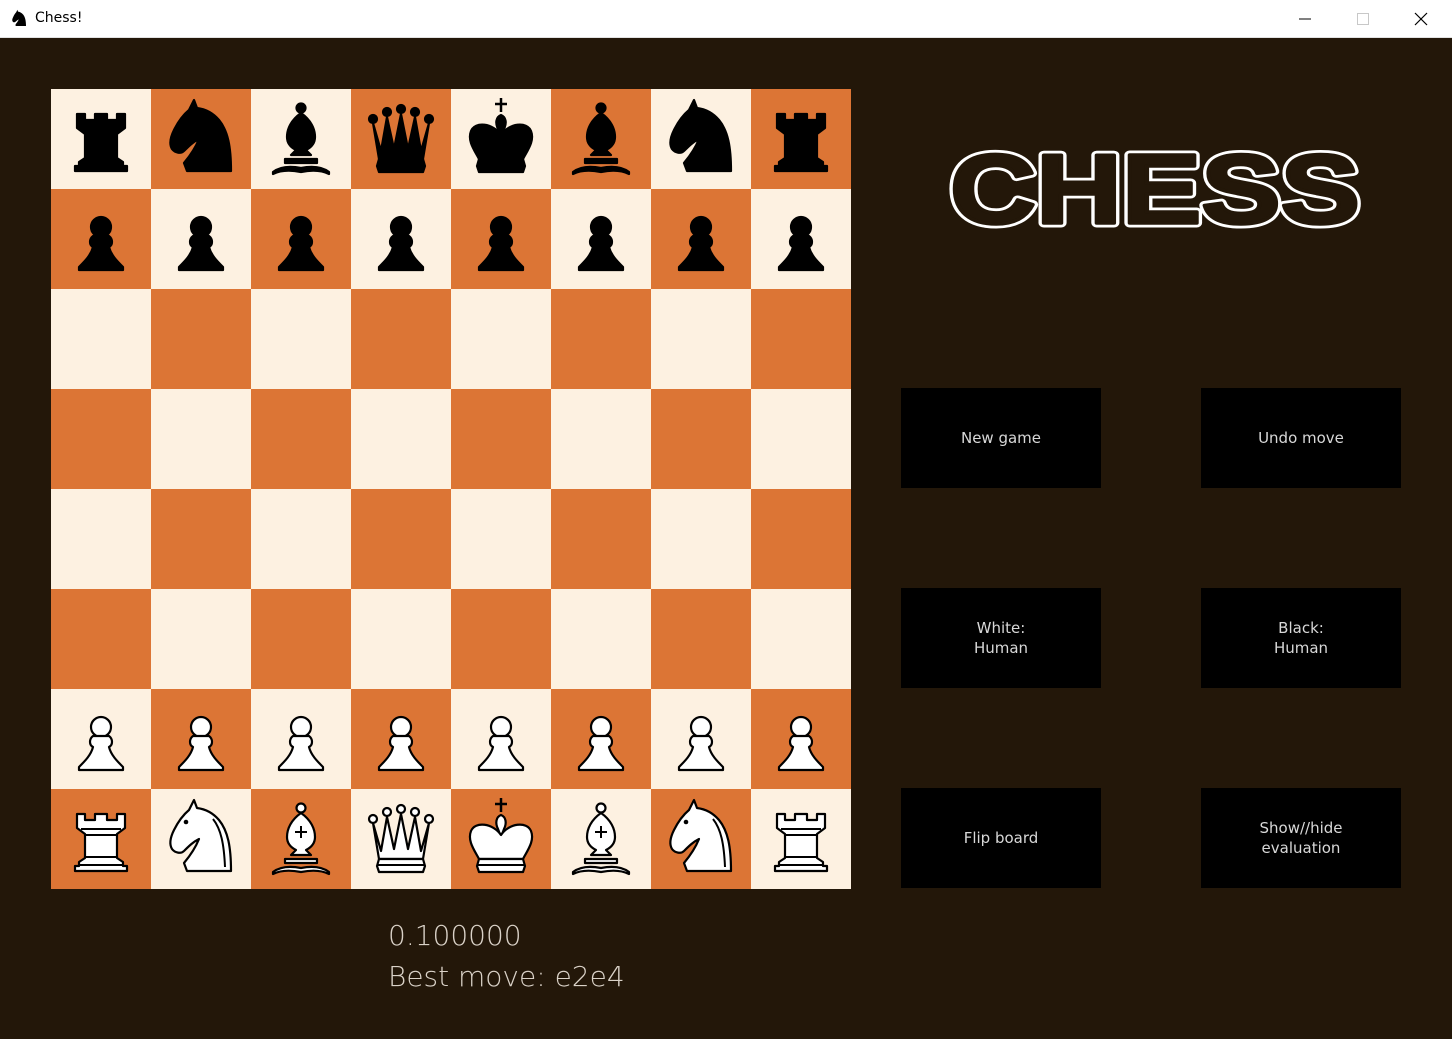 This screenshot has width=1452, height=1039. What do you see at coordinates (501, 539) in the screenshot?
I see `square-e4` at bounding box center [501, 539].